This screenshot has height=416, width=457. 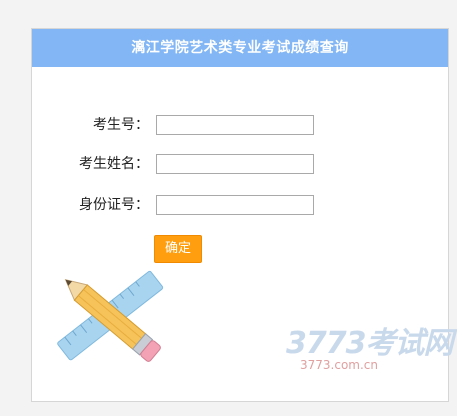 What do you see at coordinates (121, 125) in the screenshot?
I see `exam-no-label: 考生号：` at bounding box center [121, 125].